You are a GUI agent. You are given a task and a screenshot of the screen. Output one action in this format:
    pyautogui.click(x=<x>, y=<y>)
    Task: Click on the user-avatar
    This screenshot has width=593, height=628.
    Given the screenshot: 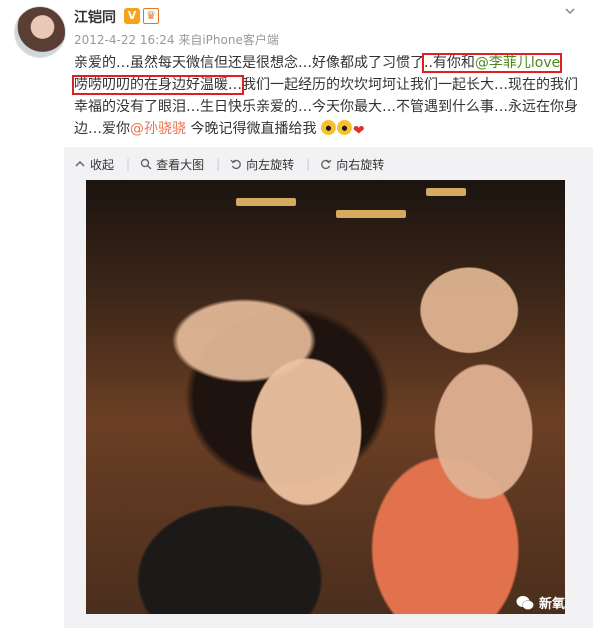 What is the action you would take?
    pyautogui.click(x=40, y=32)
    